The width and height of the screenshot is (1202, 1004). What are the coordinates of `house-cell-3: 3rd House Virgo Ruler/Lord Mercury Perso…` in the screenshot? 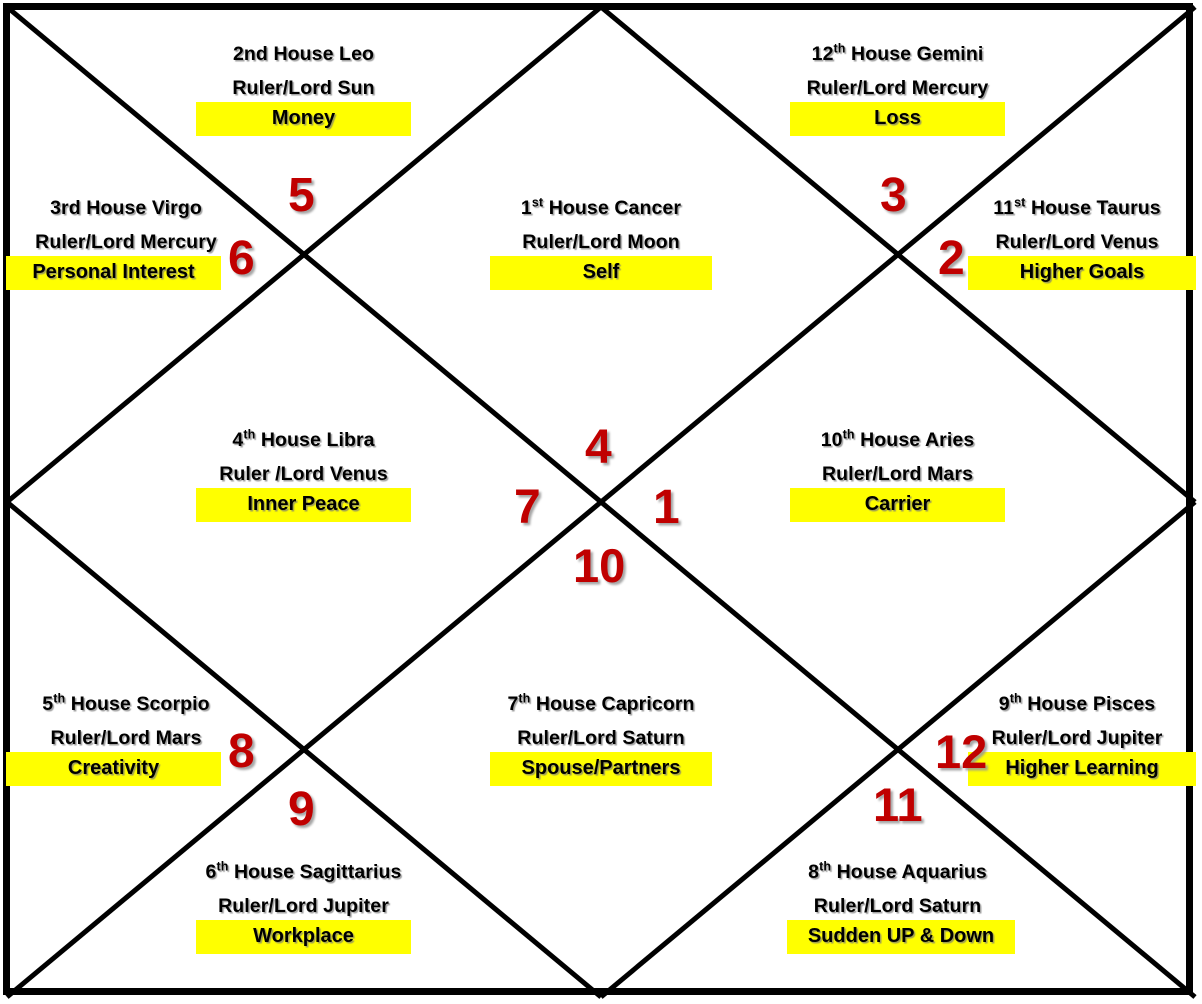 It's located at (126, 244).